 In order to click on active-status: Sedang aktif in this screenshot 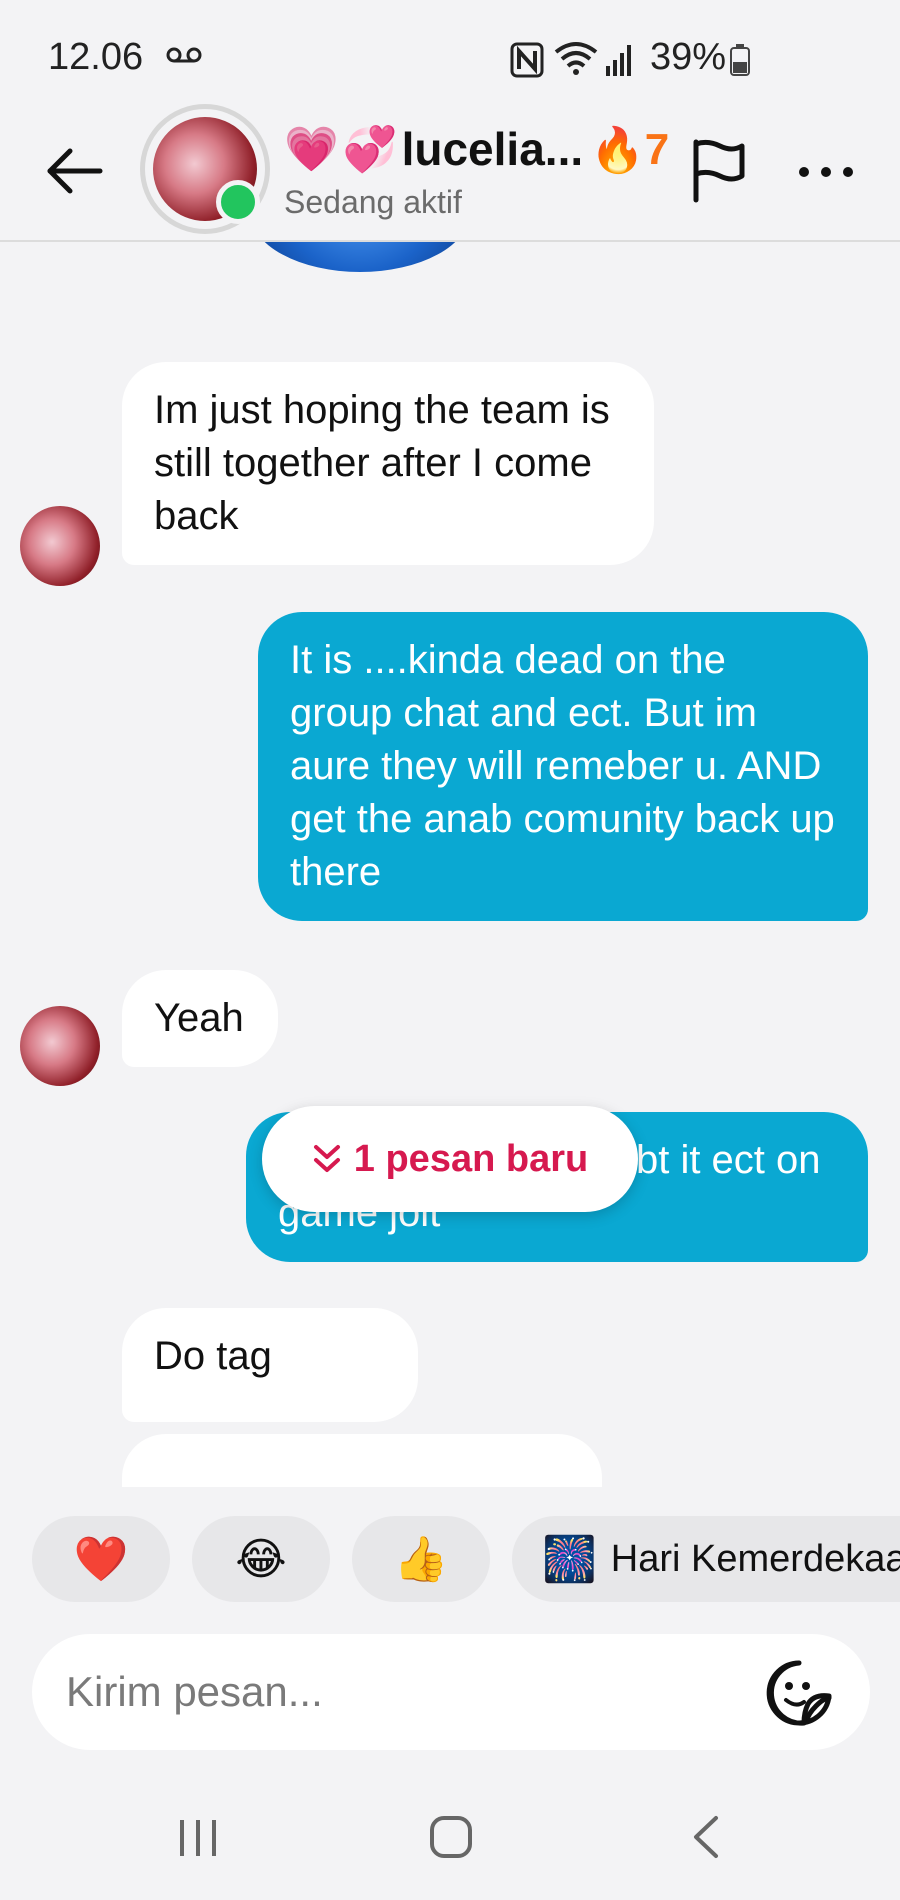, I will do `click(373, 202)`.